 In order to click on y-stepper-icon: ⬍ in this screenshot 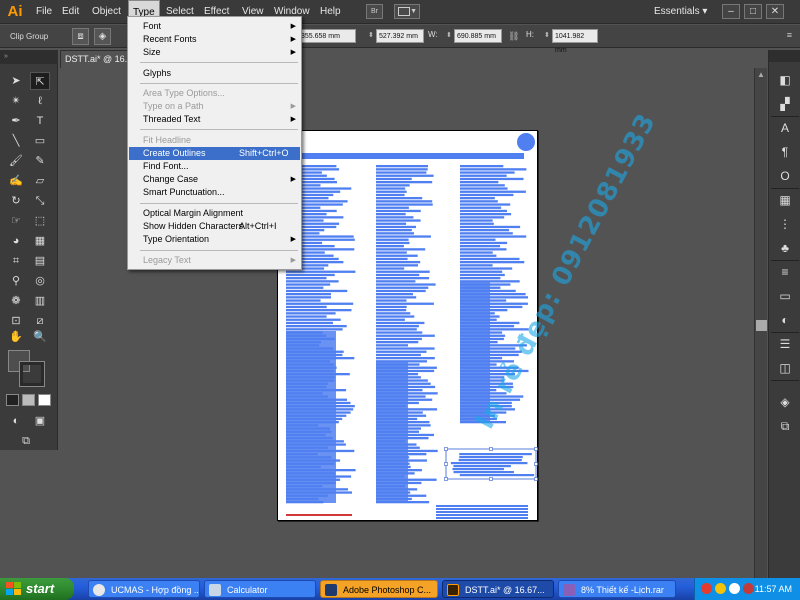, I will do `click(371, 36)`.